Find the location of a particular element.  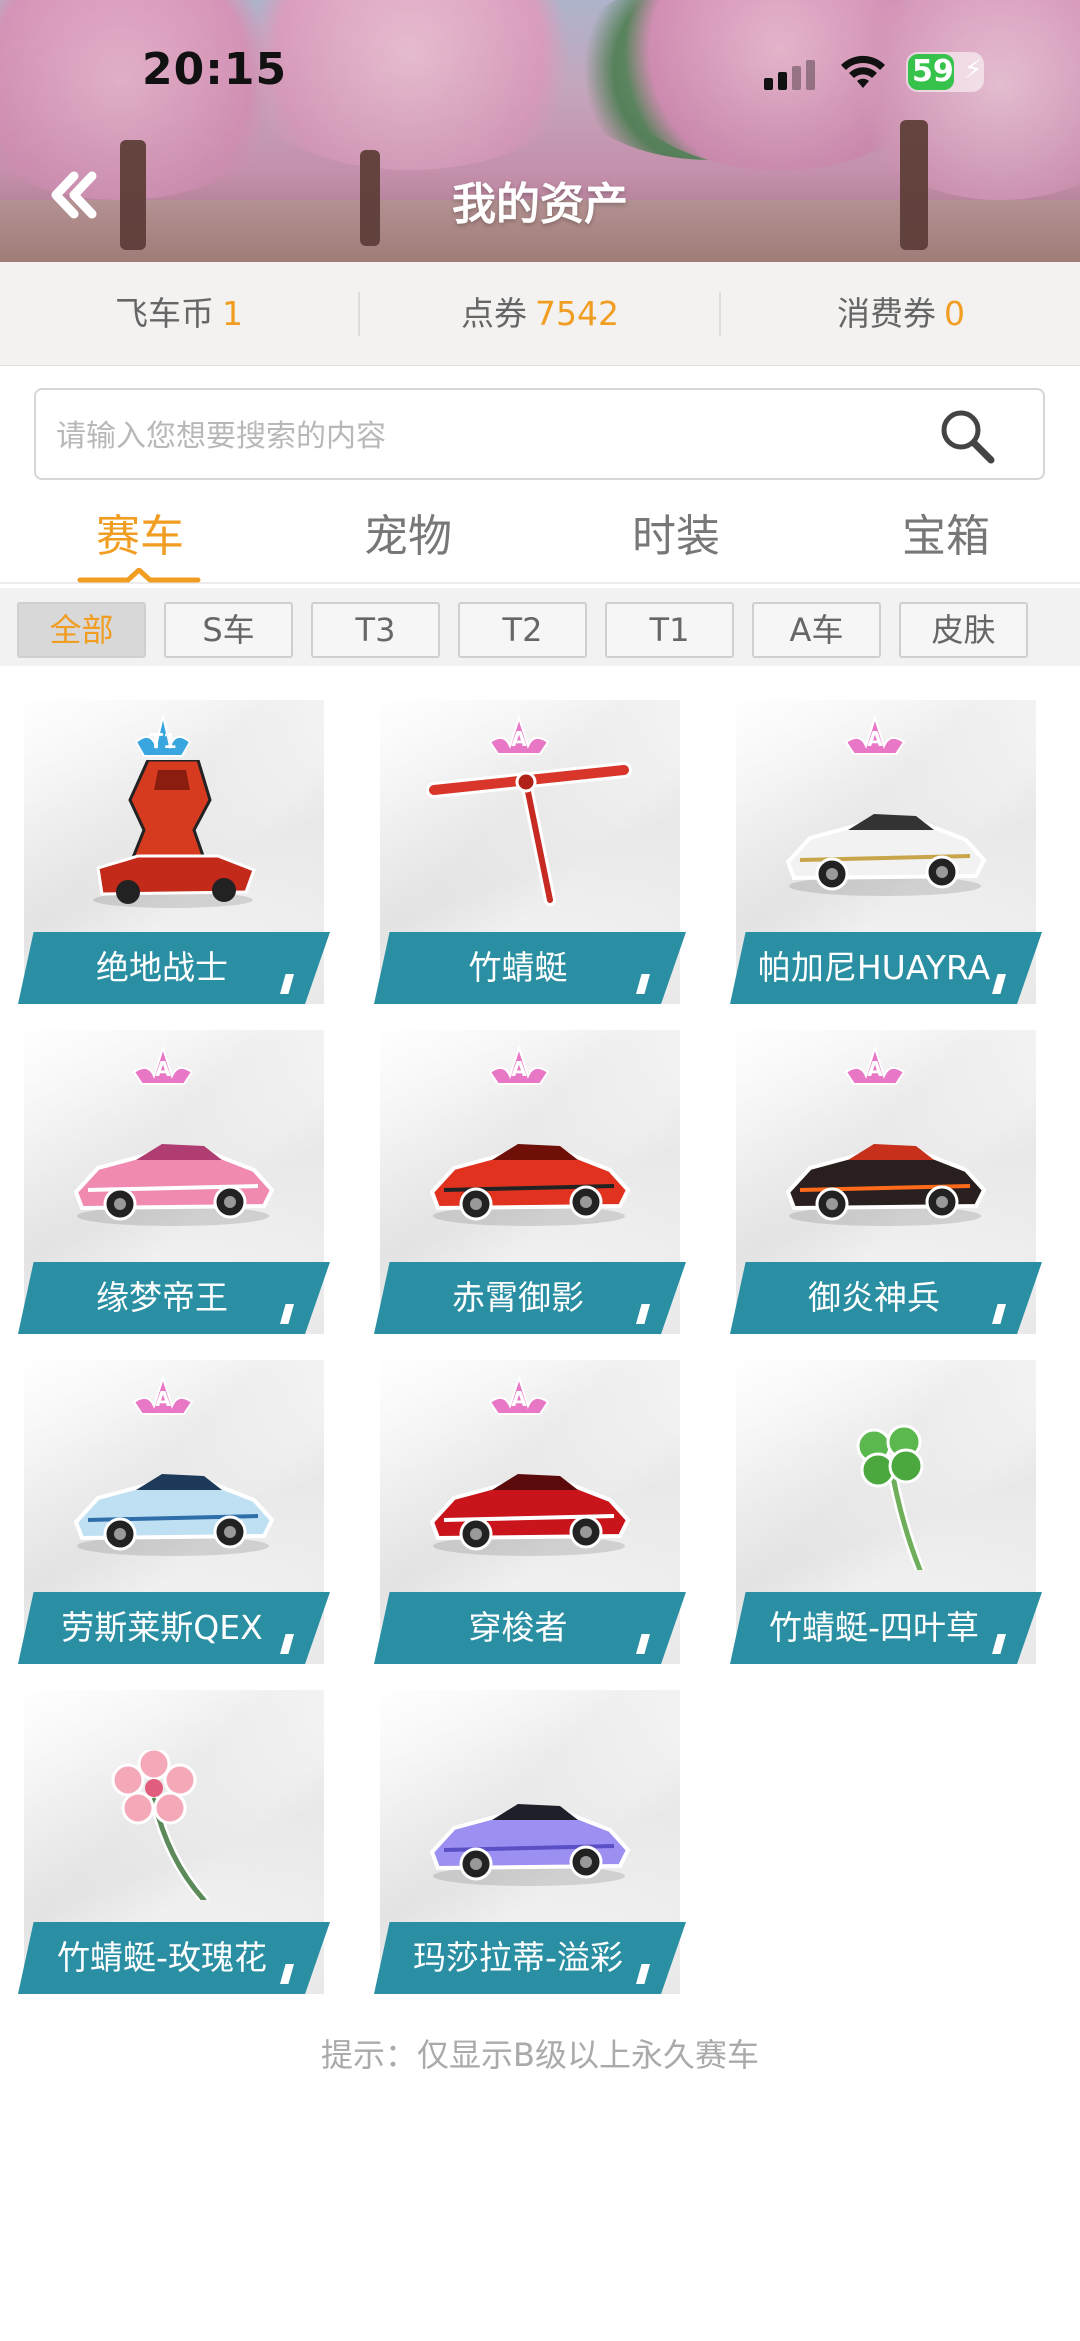

asset-card: A 穿梭者 is located at coordinates (539, 1516).